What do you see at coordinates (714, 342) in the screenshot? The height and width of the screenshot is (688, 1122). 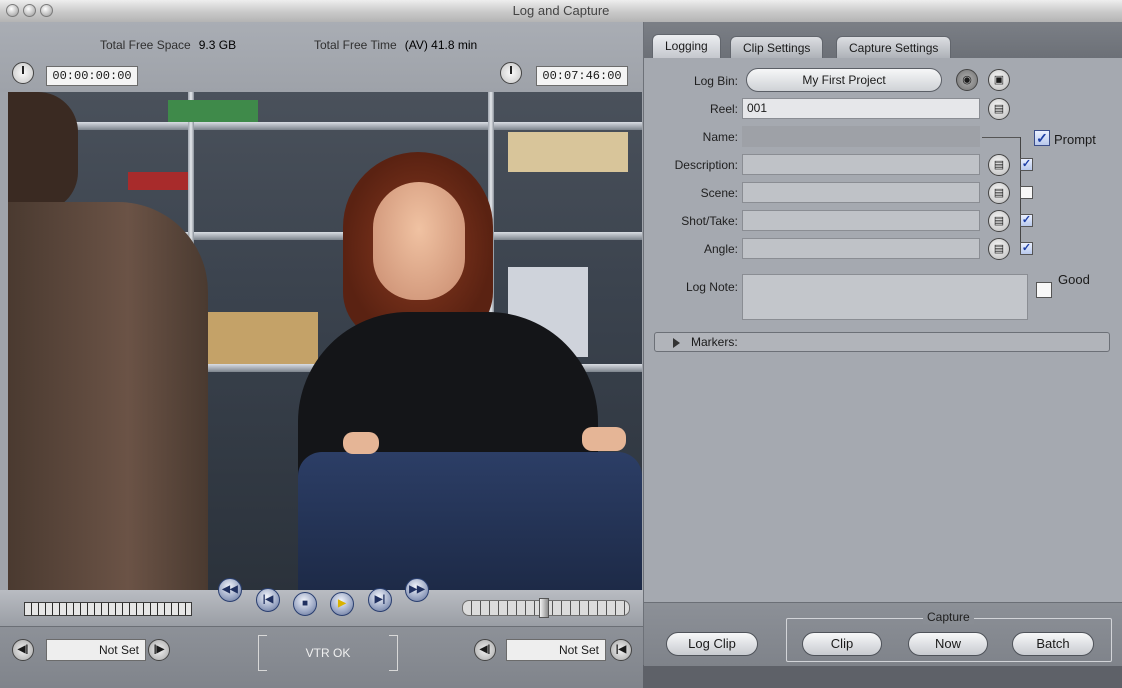 I see `markers-label: Markers:` at bounding box center [714, 342].